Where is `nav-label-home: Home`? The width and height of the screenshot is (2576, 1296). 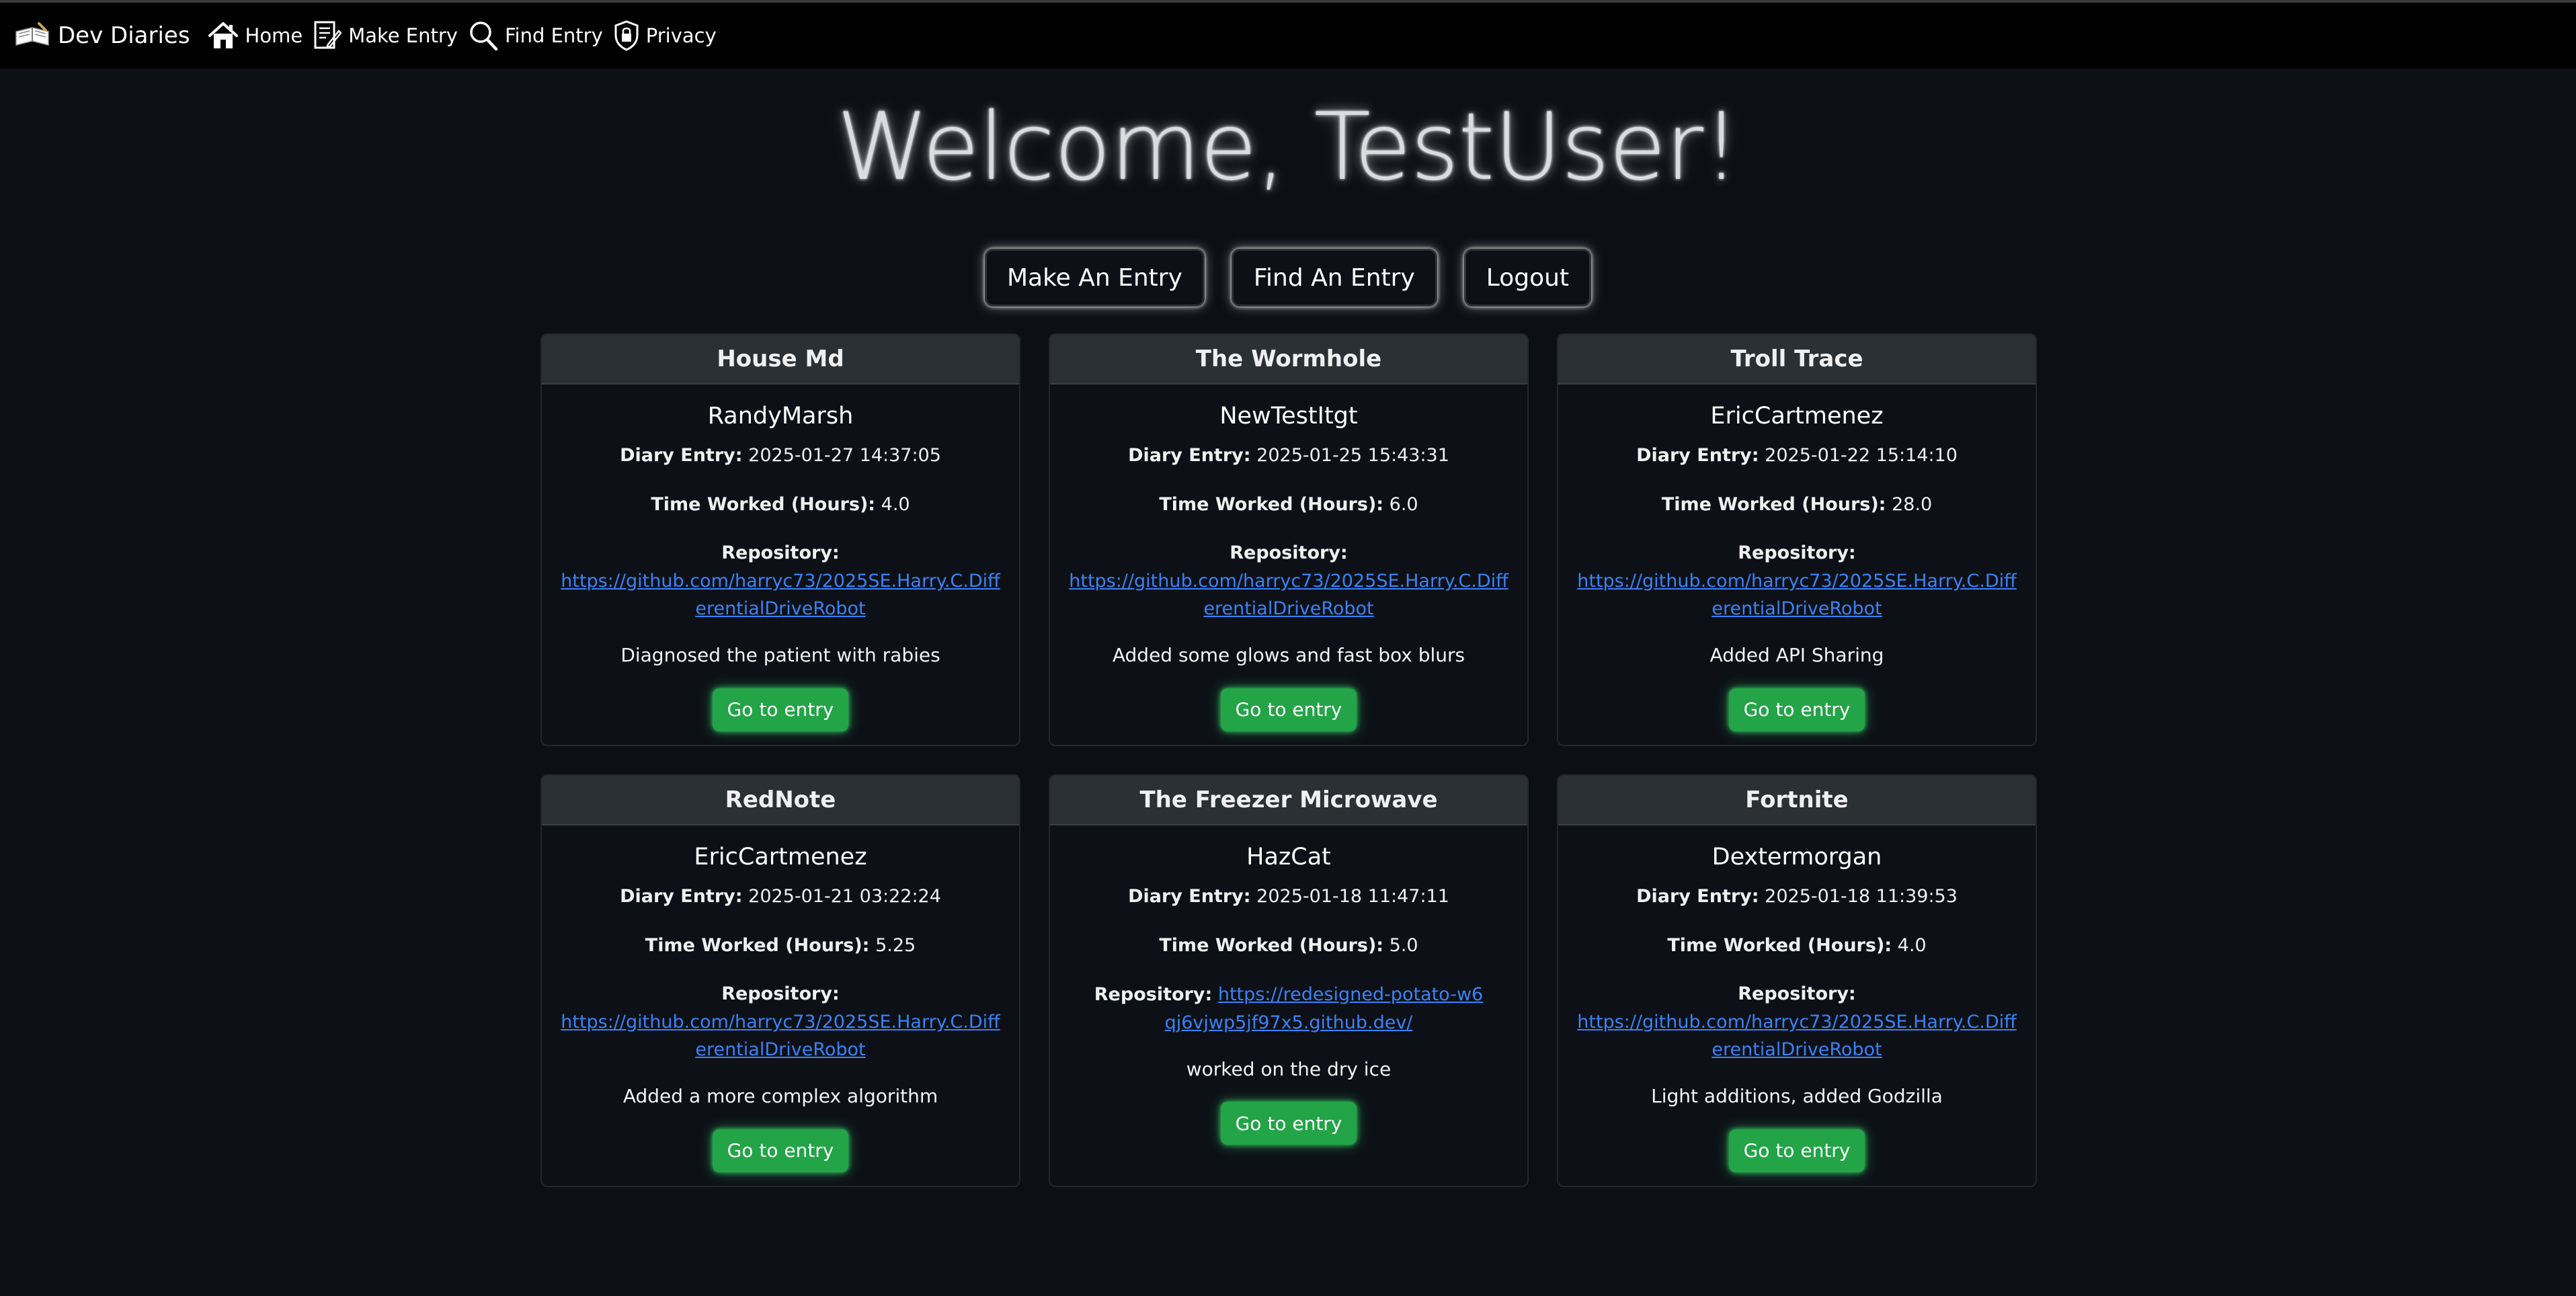 nav-label-home: Home is located at coordinates (274, 35).